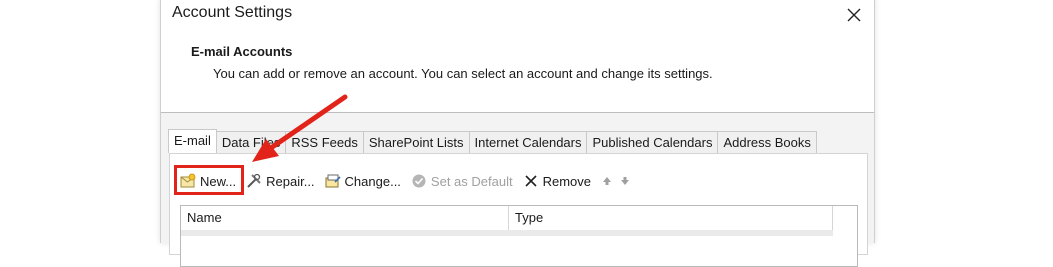 This screenshot has height=267, width=1053. Describe the element at coordinates (242, 51) in the screenshot. I see `section-title: E-mail Accounts` at that location.